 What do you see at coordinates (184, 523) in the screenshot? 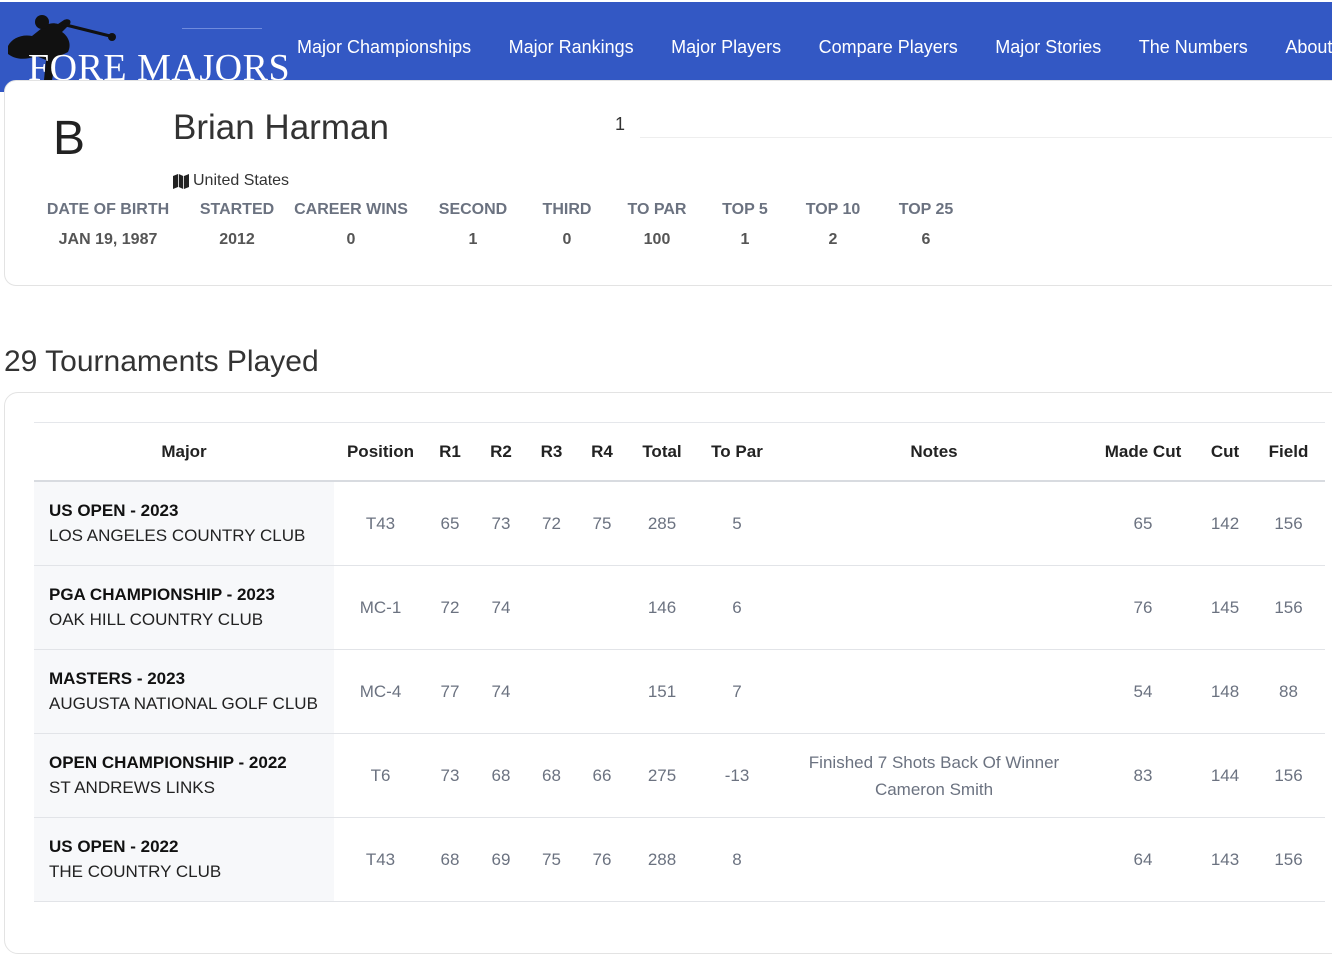
I see `major-cell: US OPEN - 2023 LOS ANGELES COUNTRY CLUB` at bounding box center [184, 523].